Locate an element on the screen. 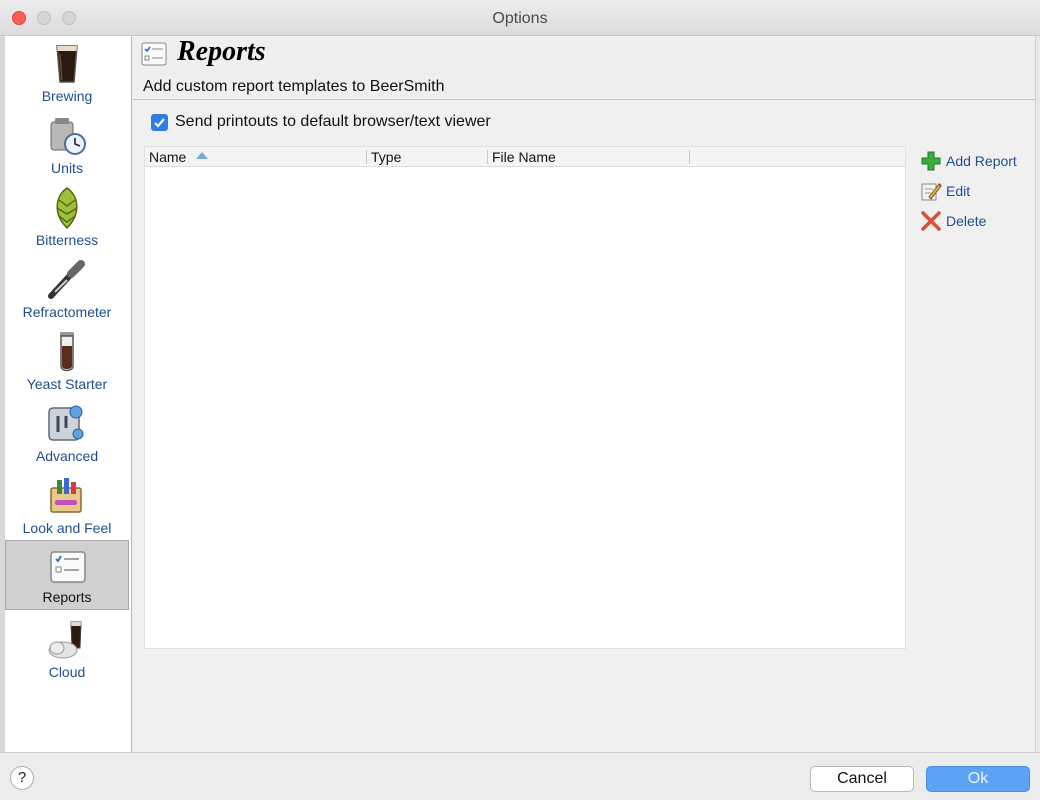 The width and height of the screenshot is (1040, 800). sidebar-item-label: Yeast Starter is located at coordinates (67, 384).